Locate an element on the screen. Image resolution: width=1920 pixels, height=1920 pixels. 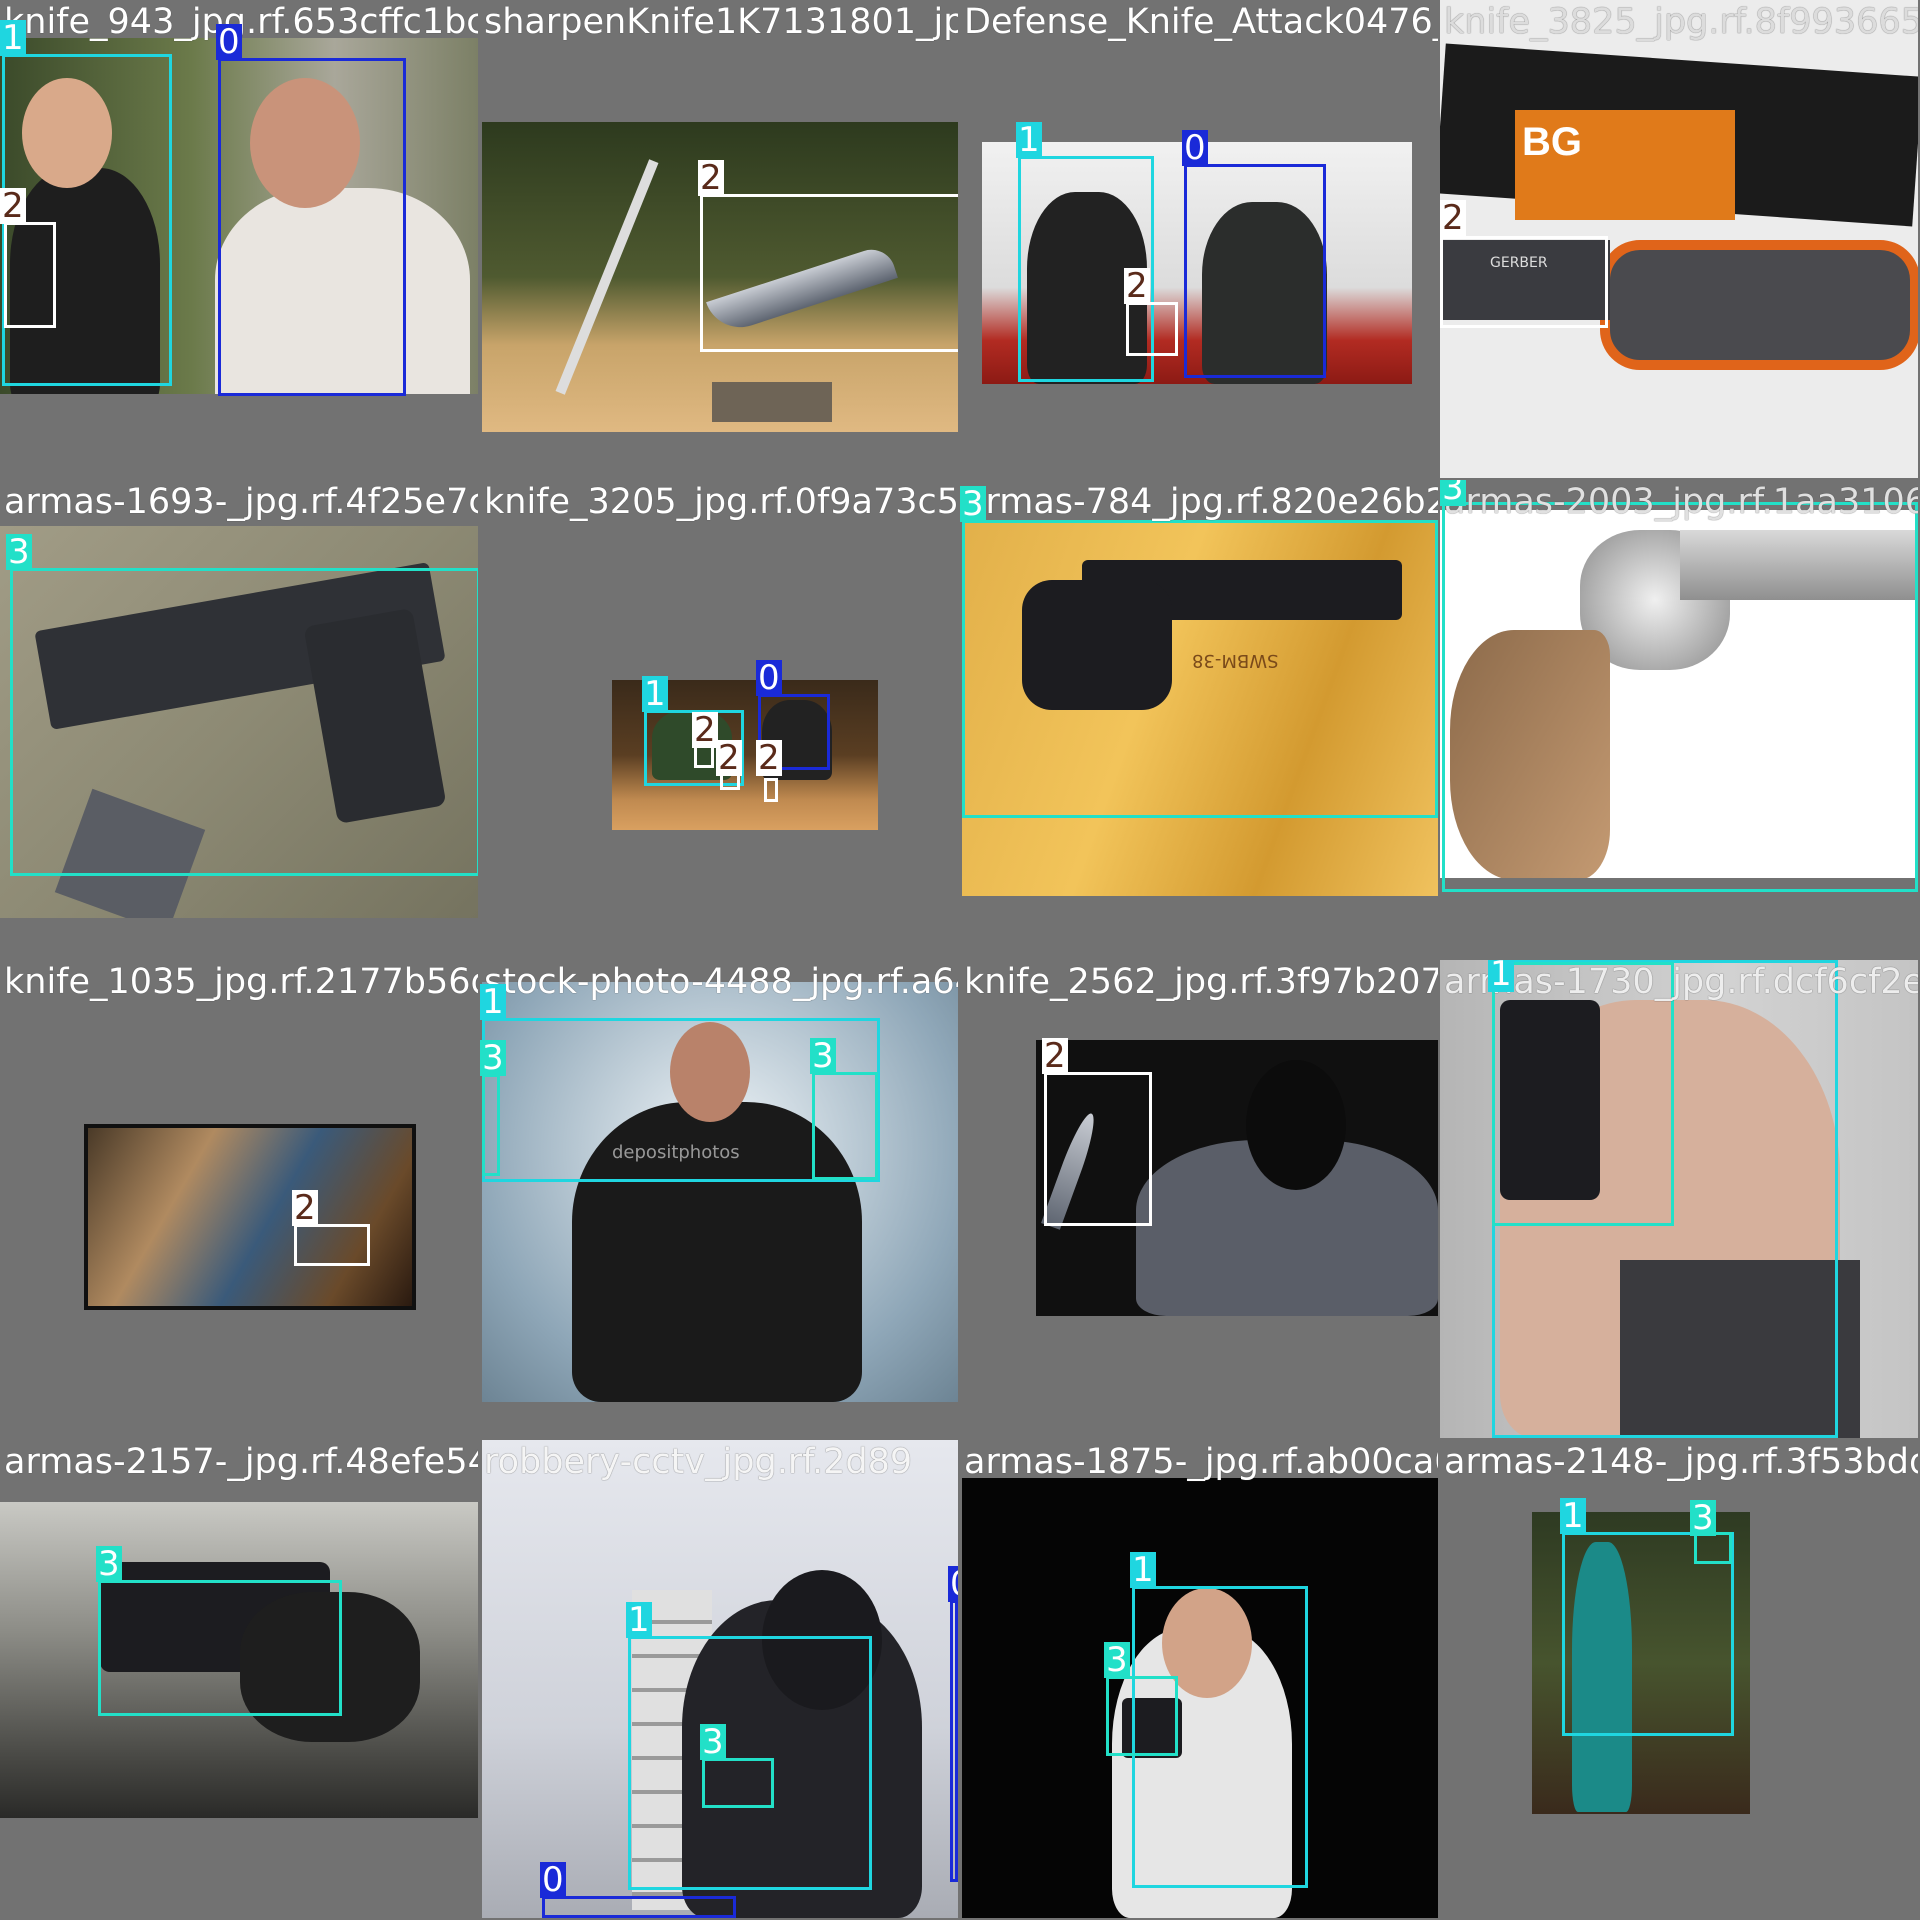
mosaic-tile-11: knife_2562_jpg.rf.3f97b2073 2 is located at coordinates (1199, 1199).